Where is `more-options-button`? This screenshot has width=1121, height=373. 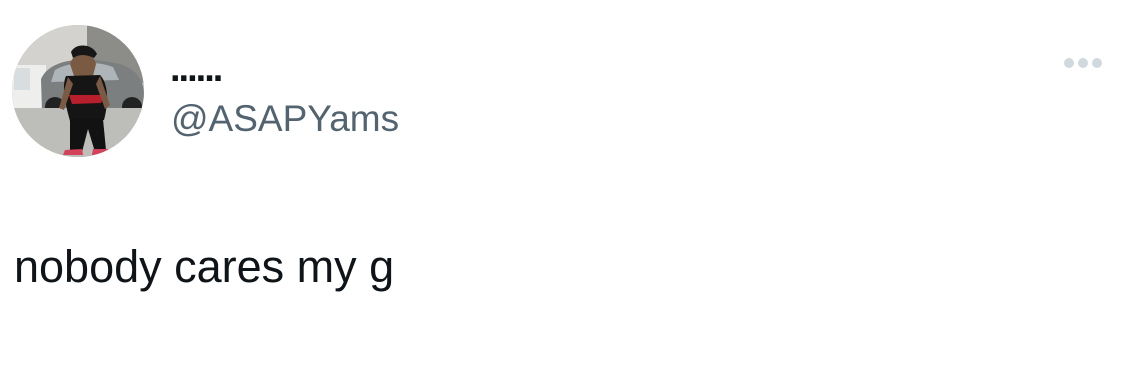 more-options-button is located at coordinates (1083, 63).